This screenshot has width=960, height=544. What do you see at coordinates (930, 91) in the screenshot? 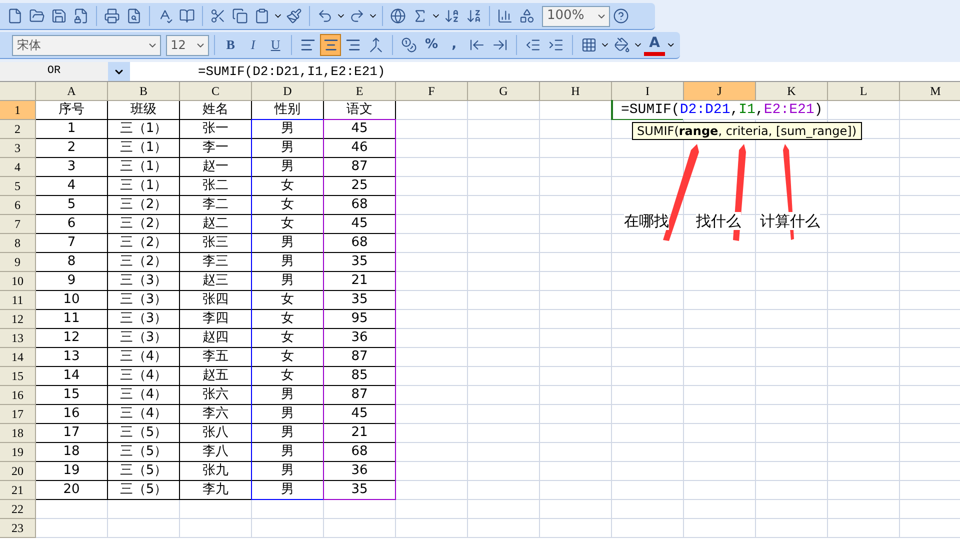
I see `column-header: M` at bounding box center [930, 91].